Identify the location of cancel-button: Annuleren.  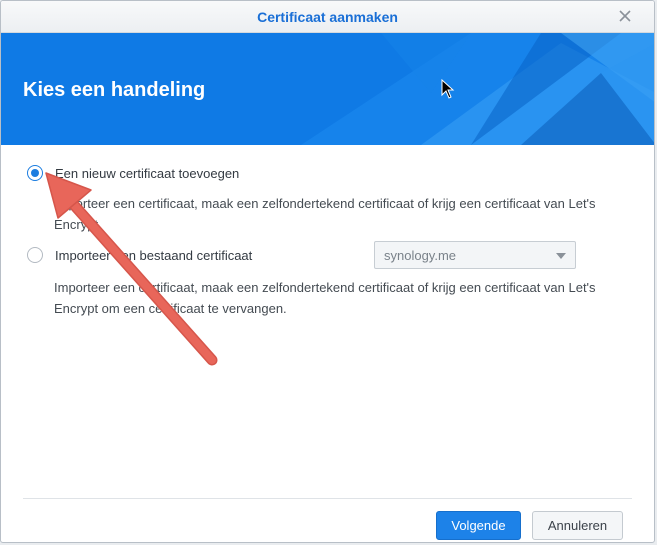
(577, 525).